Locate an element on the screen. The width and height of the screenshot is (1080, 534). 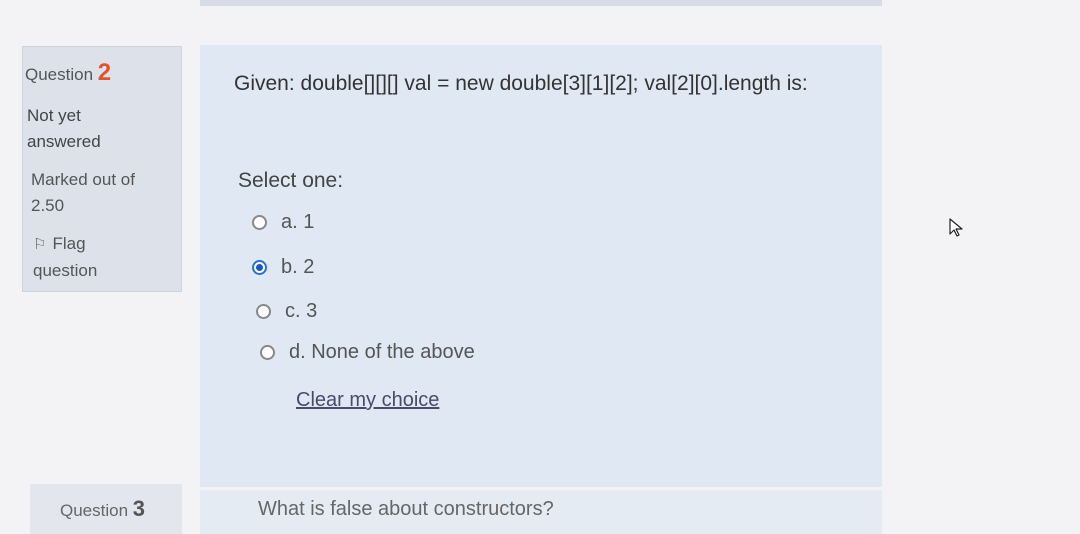
option-b-label: b. 2 is located at coordinates (298, 267).